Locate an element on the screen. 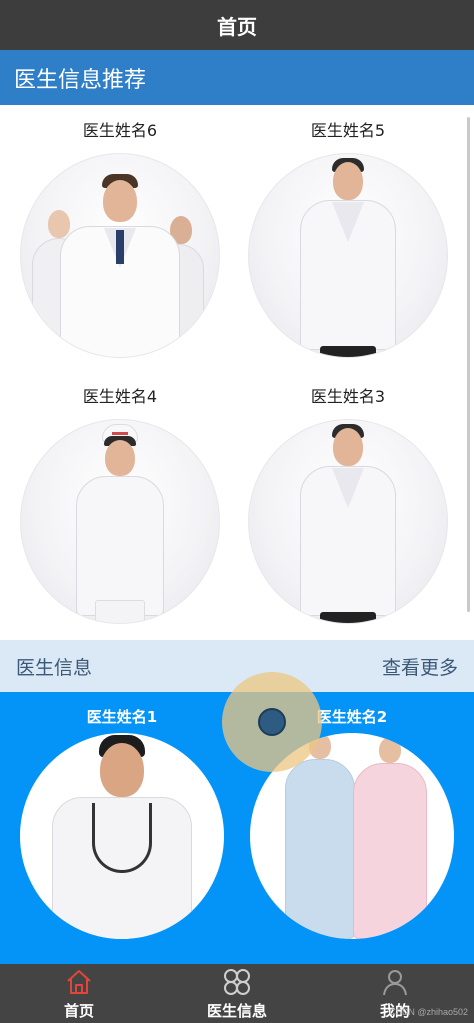  doctor-card: 医生姓名5 is located at coordinates (348, 235).